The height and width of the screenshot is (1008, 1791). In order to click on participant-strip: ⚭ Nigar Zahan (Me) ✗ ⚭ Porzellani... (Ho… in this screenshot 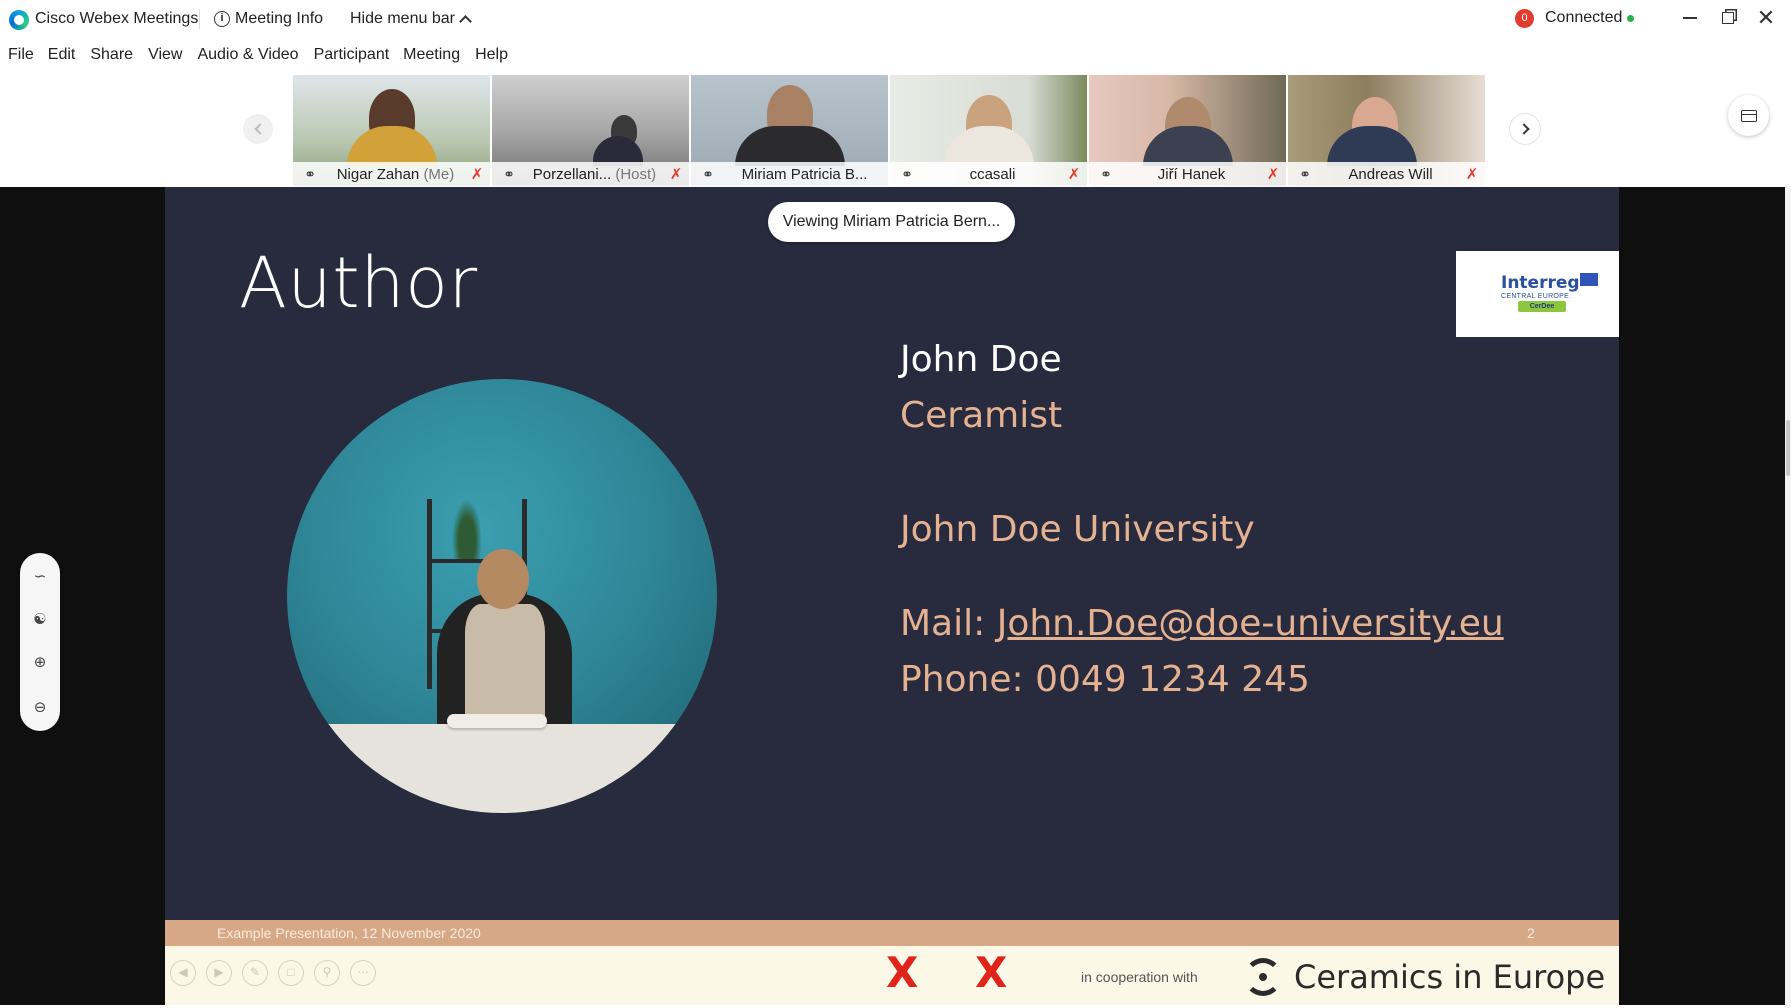, I will do `click(895, 131)`.